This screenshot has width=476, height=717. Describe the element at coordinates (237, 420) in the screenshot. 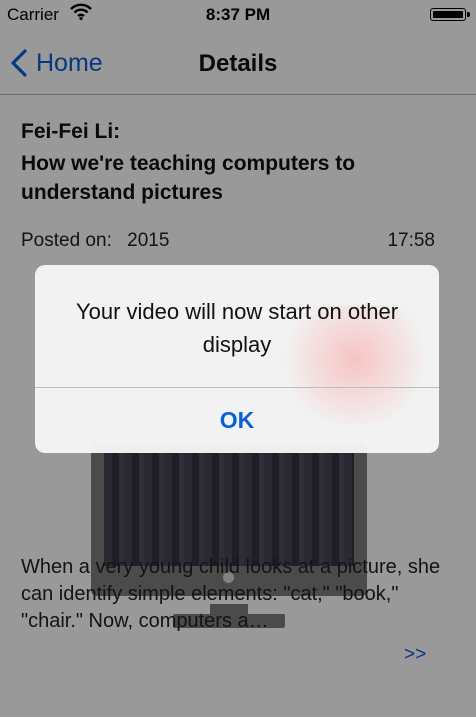

I see `ok-button: OK` at that location.